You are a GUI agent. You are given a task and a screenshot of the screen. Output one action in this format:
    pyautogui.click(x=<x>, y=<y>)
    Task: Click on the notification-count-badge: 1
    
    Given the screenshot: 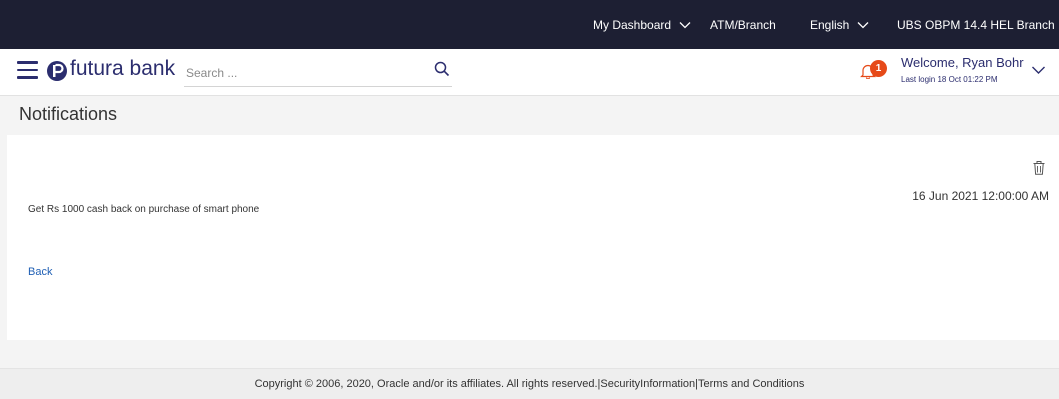 What is the action you would take?
    pyautogui.click(x=878, y=68)
    